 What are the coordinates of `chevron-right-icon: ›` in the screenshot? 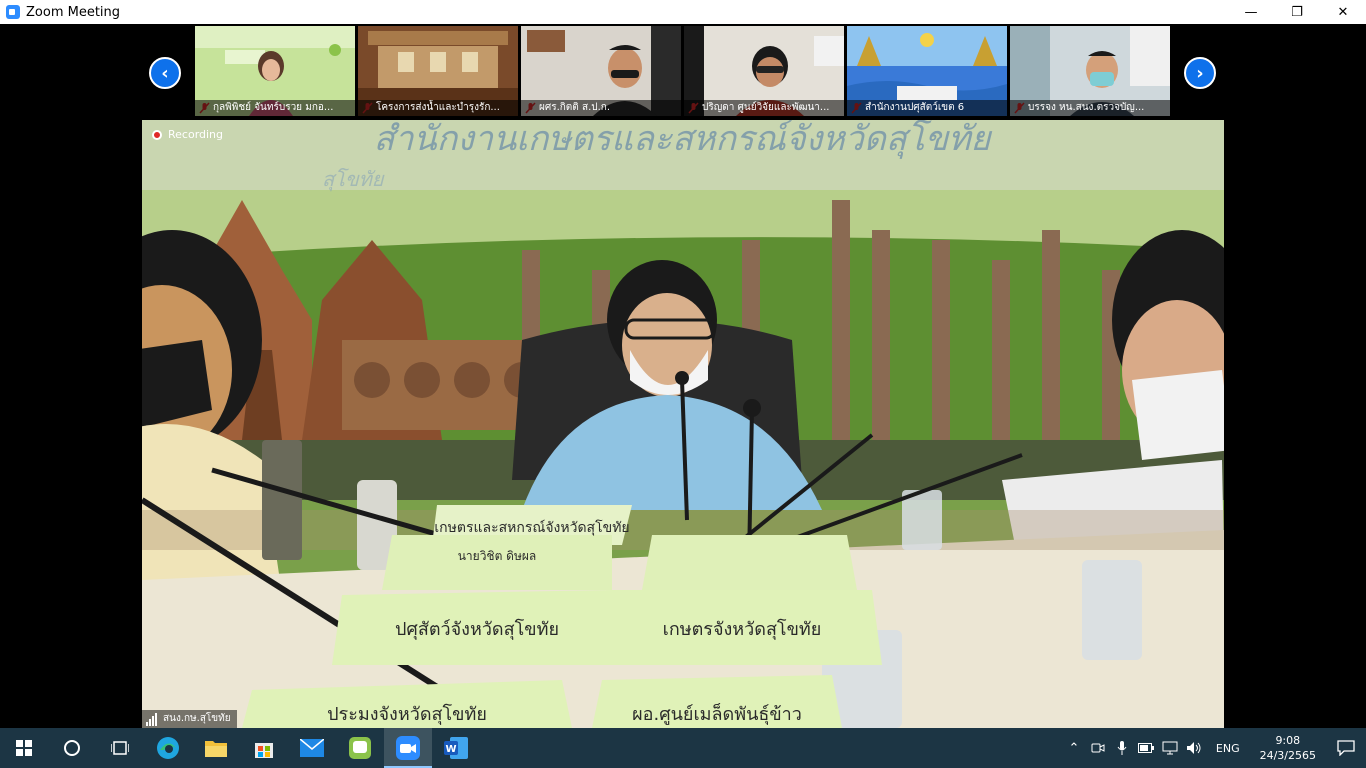 It's located at (1200, 73).